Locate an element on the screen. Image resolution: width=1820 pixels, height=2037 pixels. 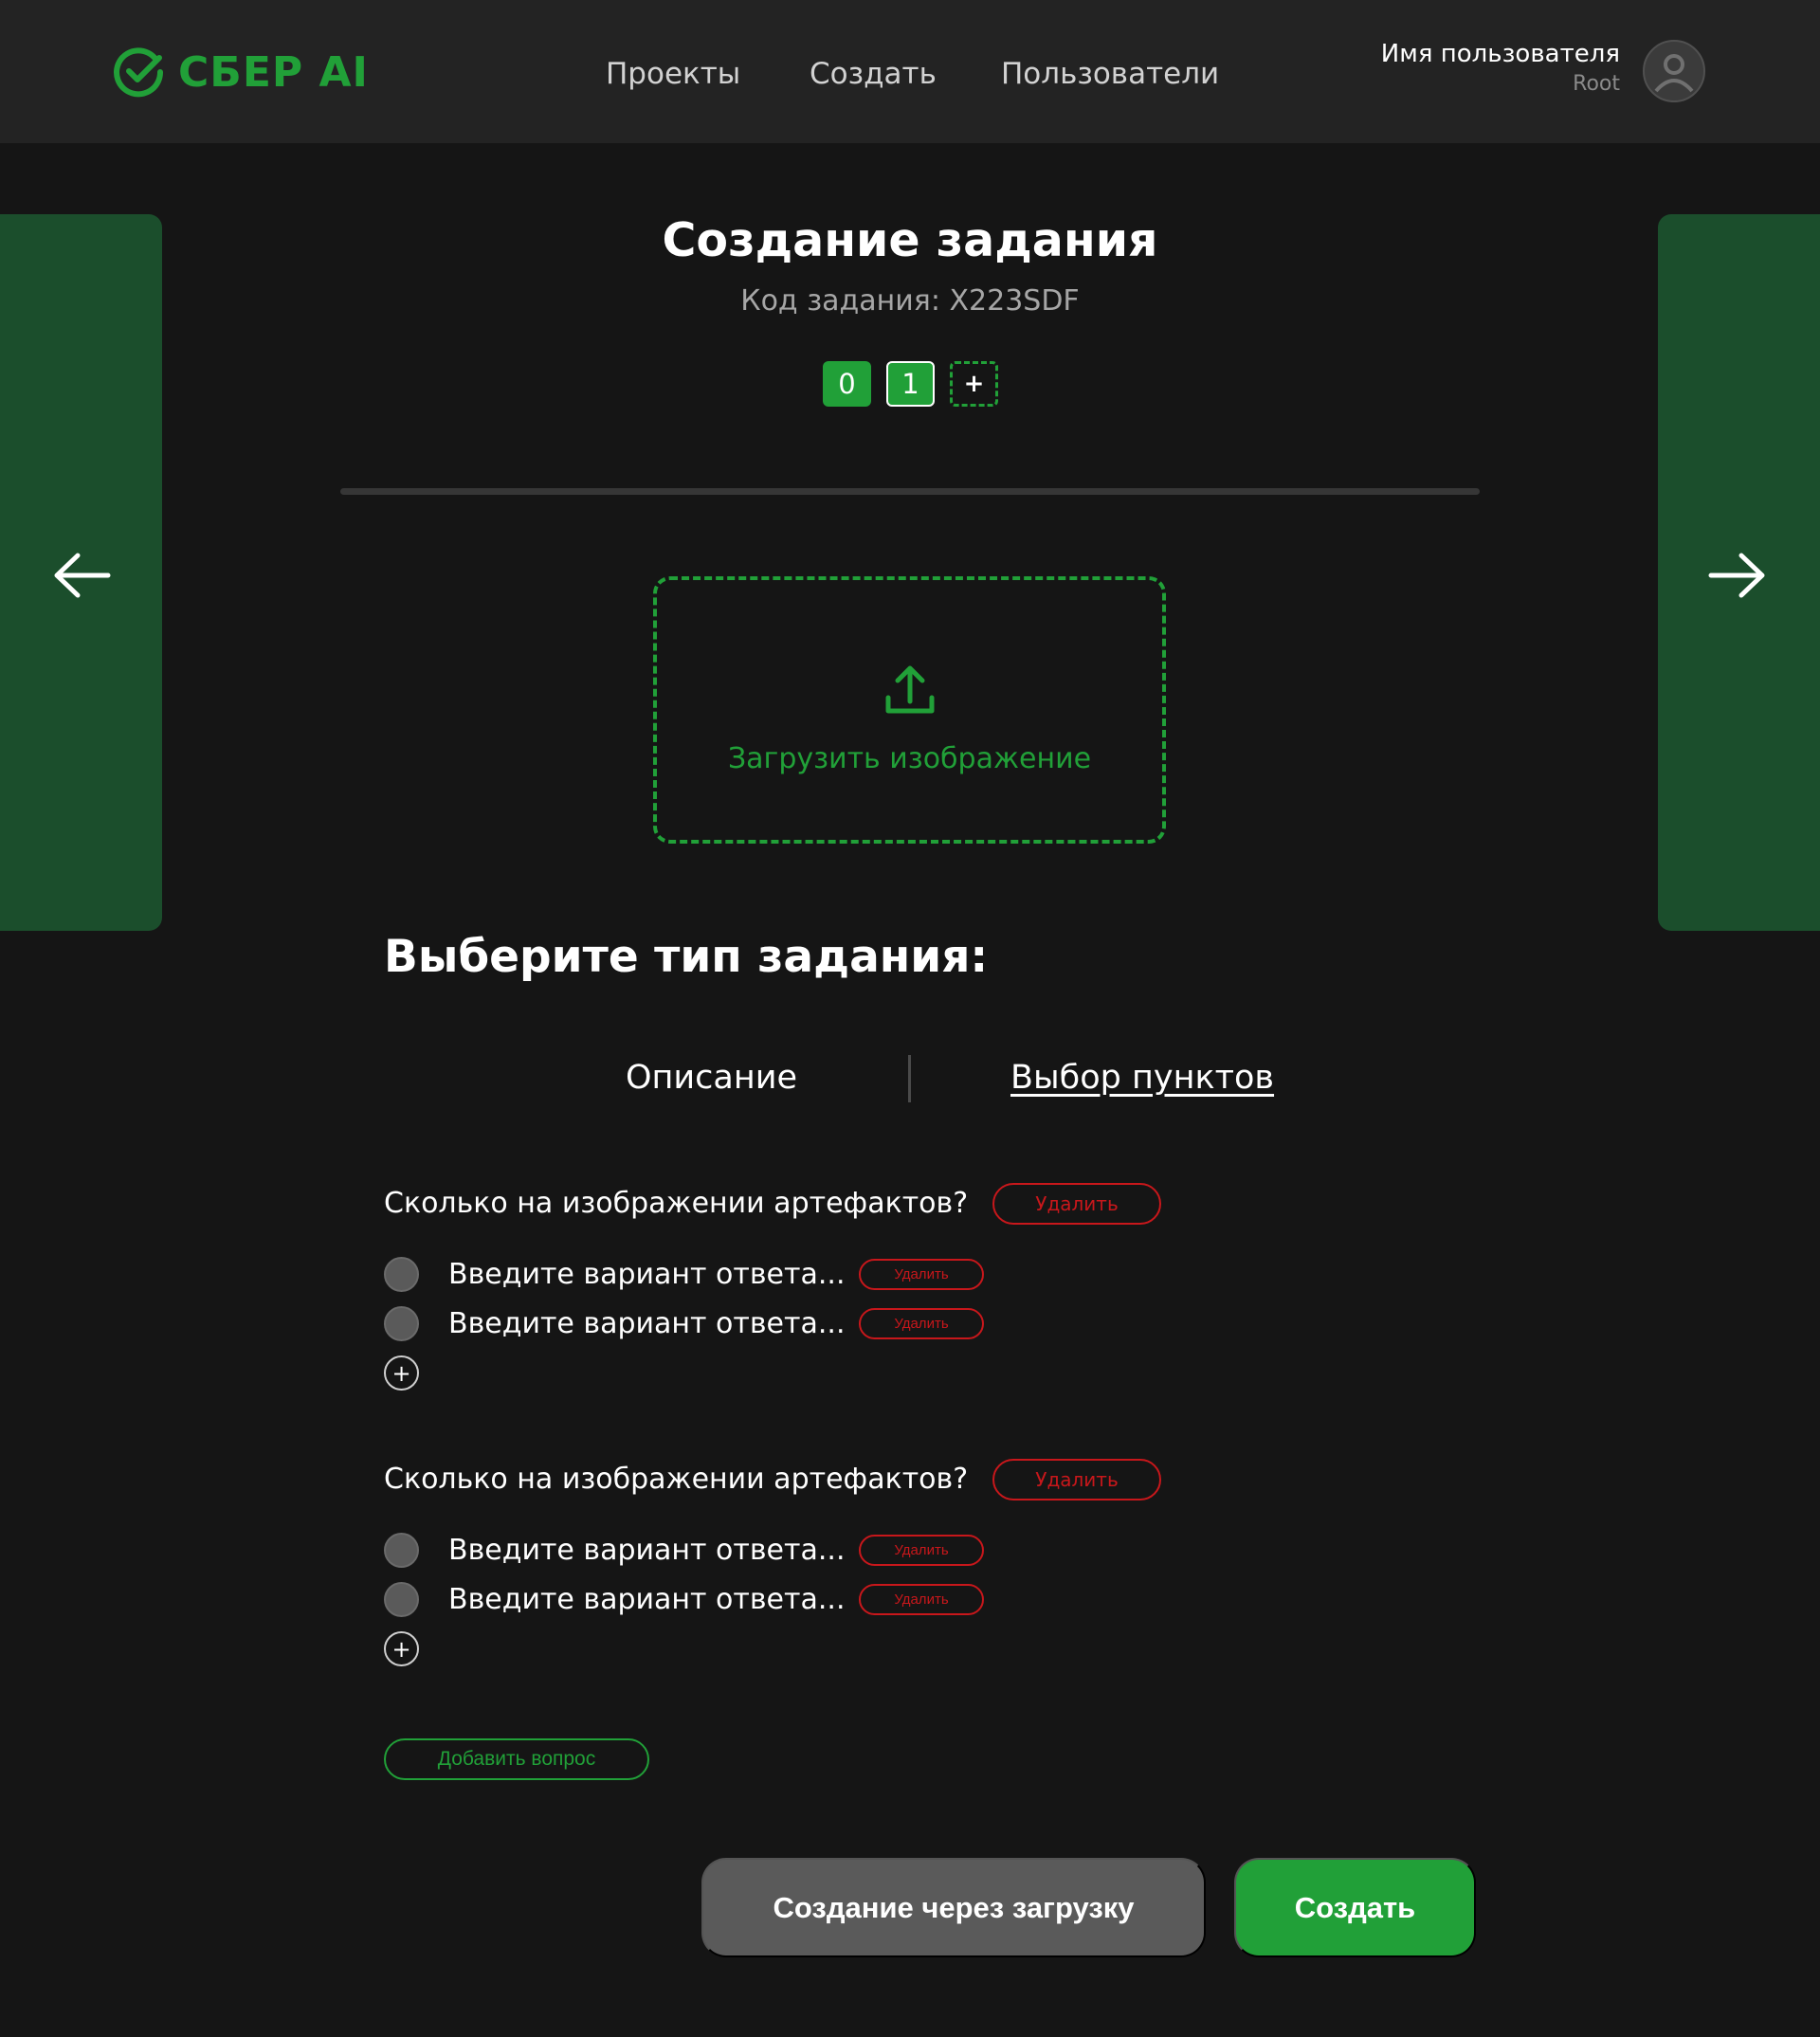
arrow-right-icon is located at coordinates (1736, 575).